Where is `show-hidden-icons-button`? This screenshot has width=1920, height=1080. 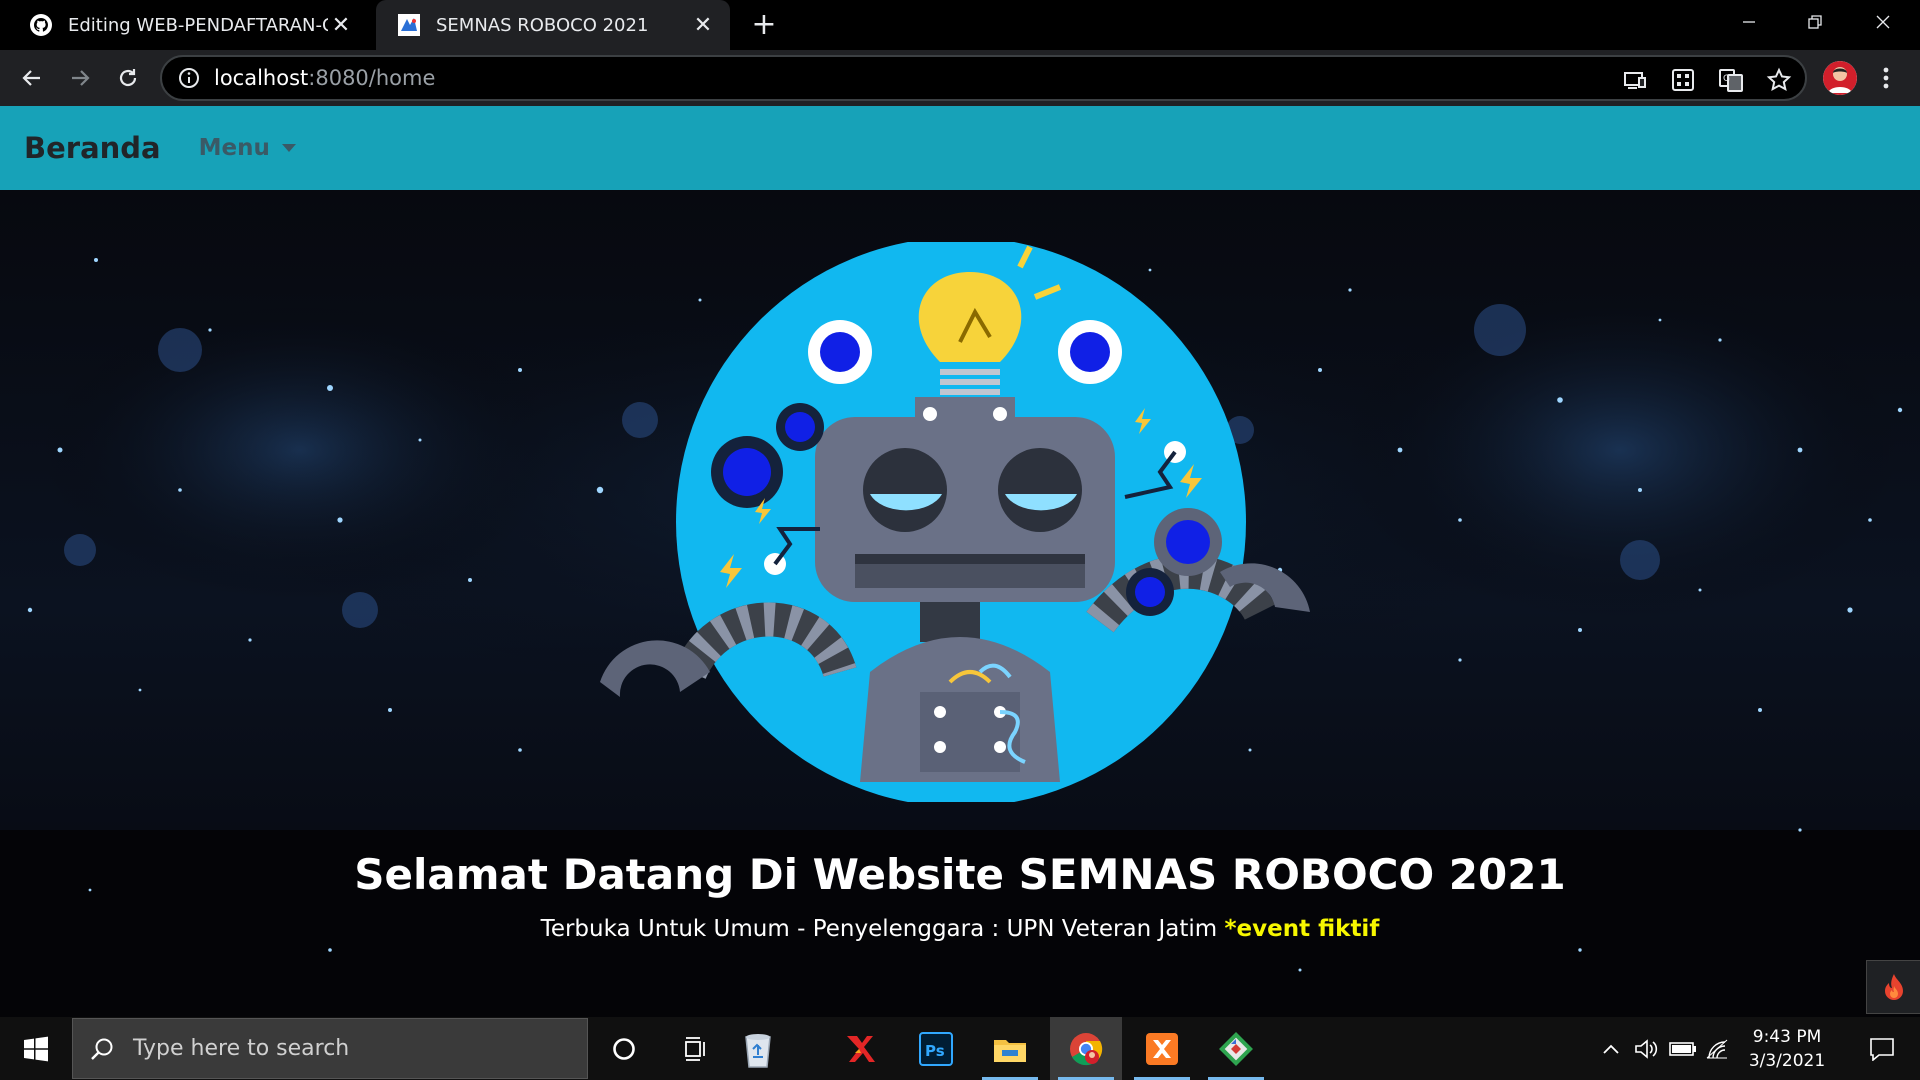
show-hidden-icons-button is located at coordinates (1611, 1048).